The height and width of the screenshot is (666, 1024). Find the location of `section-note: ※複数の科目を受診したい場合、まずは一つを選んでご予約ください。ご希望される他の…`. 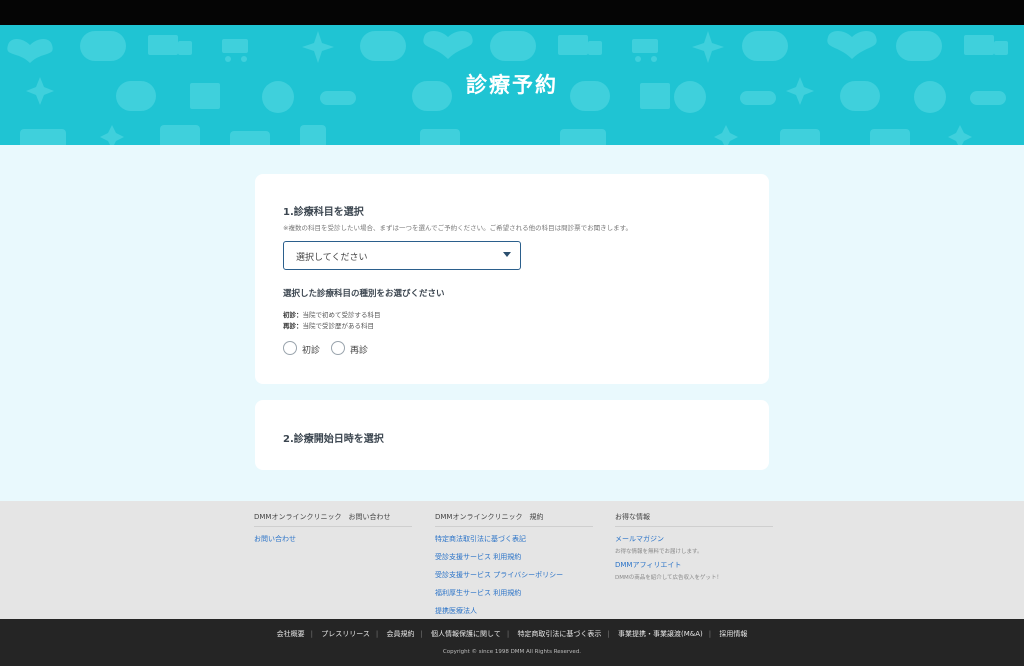

section-note: ※複数の科目を受診したい場合、まずは一つを選んでご予約ください。ご希望される他の… is located at coordinates (457, 228).